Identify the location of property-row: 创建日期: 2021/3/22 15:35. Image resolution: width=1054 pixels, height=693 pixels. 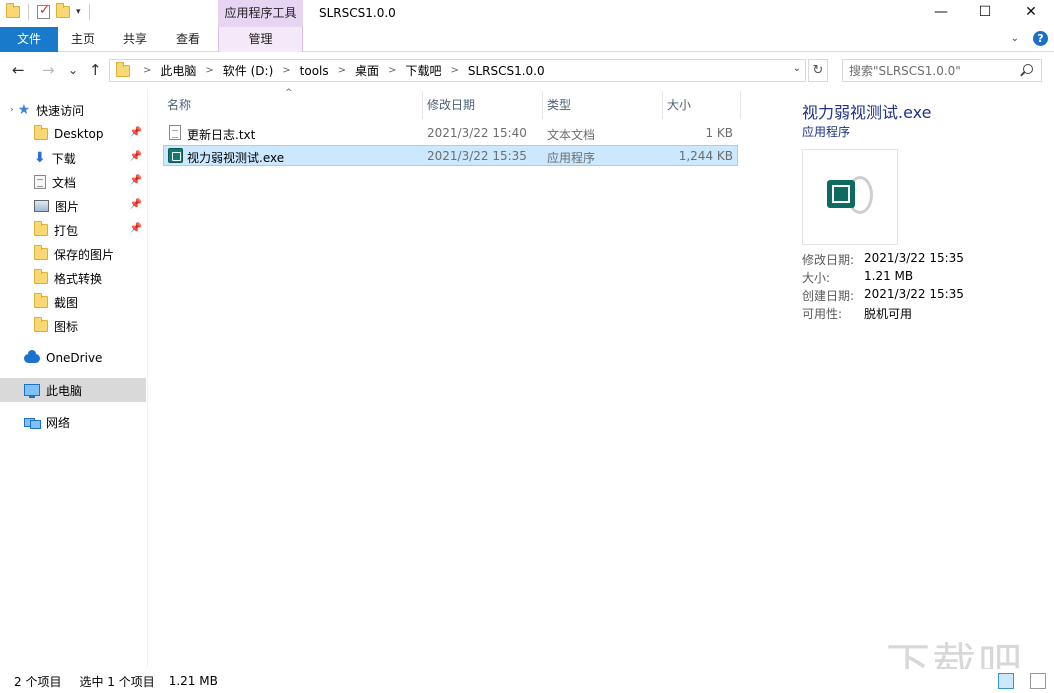
(883, 296).